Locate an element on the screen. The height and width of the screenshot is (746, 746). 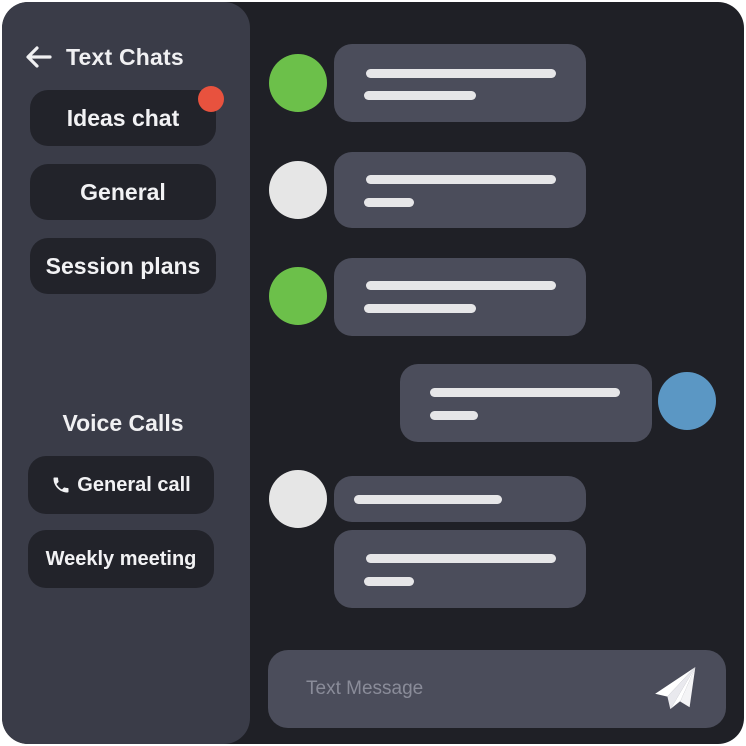
own-message-bubble is located at coordinates (526, 403).